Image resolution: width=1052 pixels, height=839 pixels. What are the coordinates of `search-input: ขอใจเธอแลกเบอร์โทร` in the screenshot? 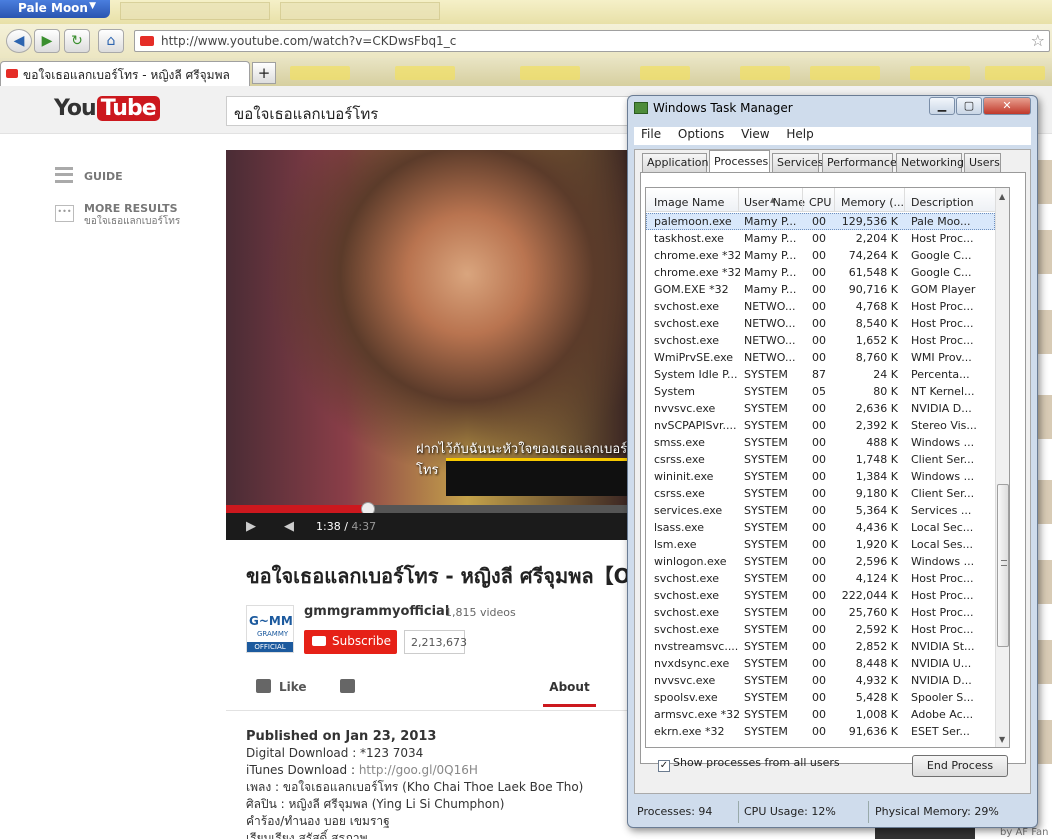 It's located at (428, 111).